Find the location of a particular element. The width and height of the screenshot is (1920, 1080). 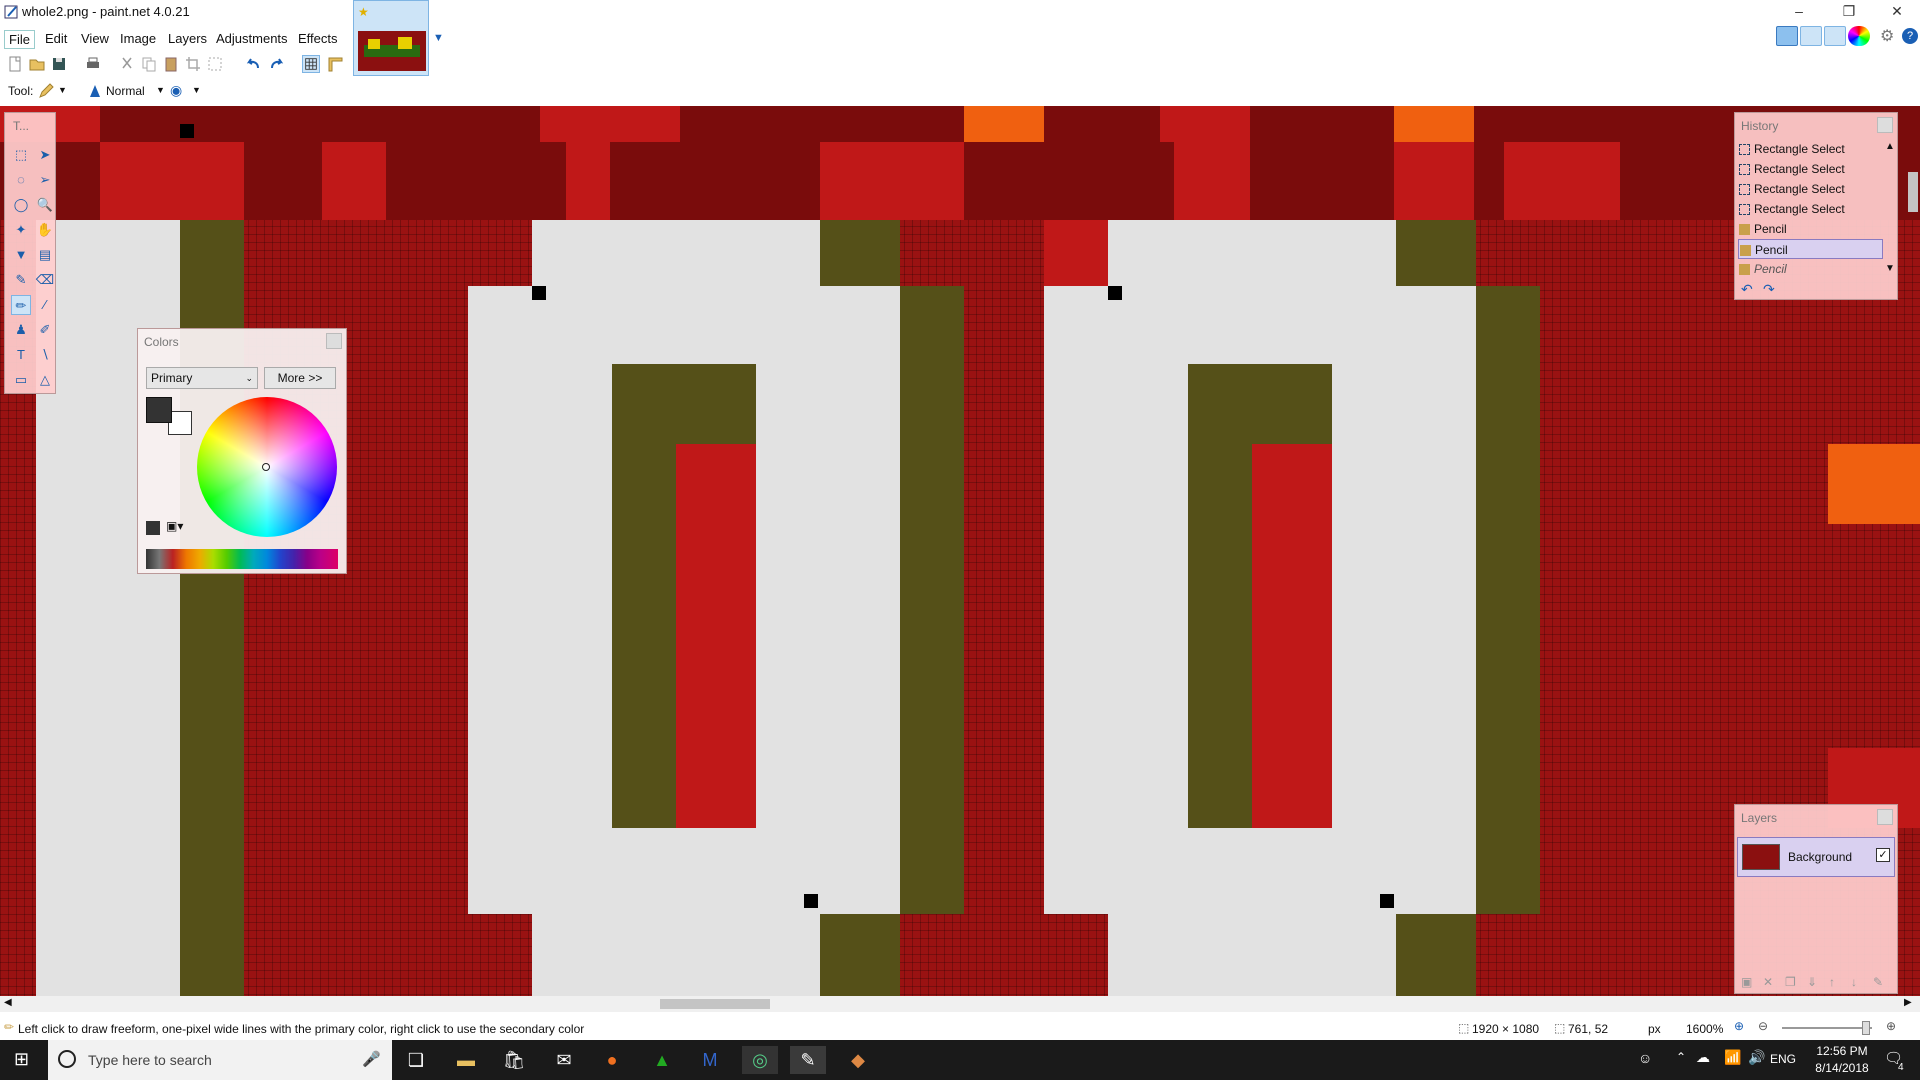

horizontal-scrollbar: ◀ ▶ is located at coordinates (960, 1004).